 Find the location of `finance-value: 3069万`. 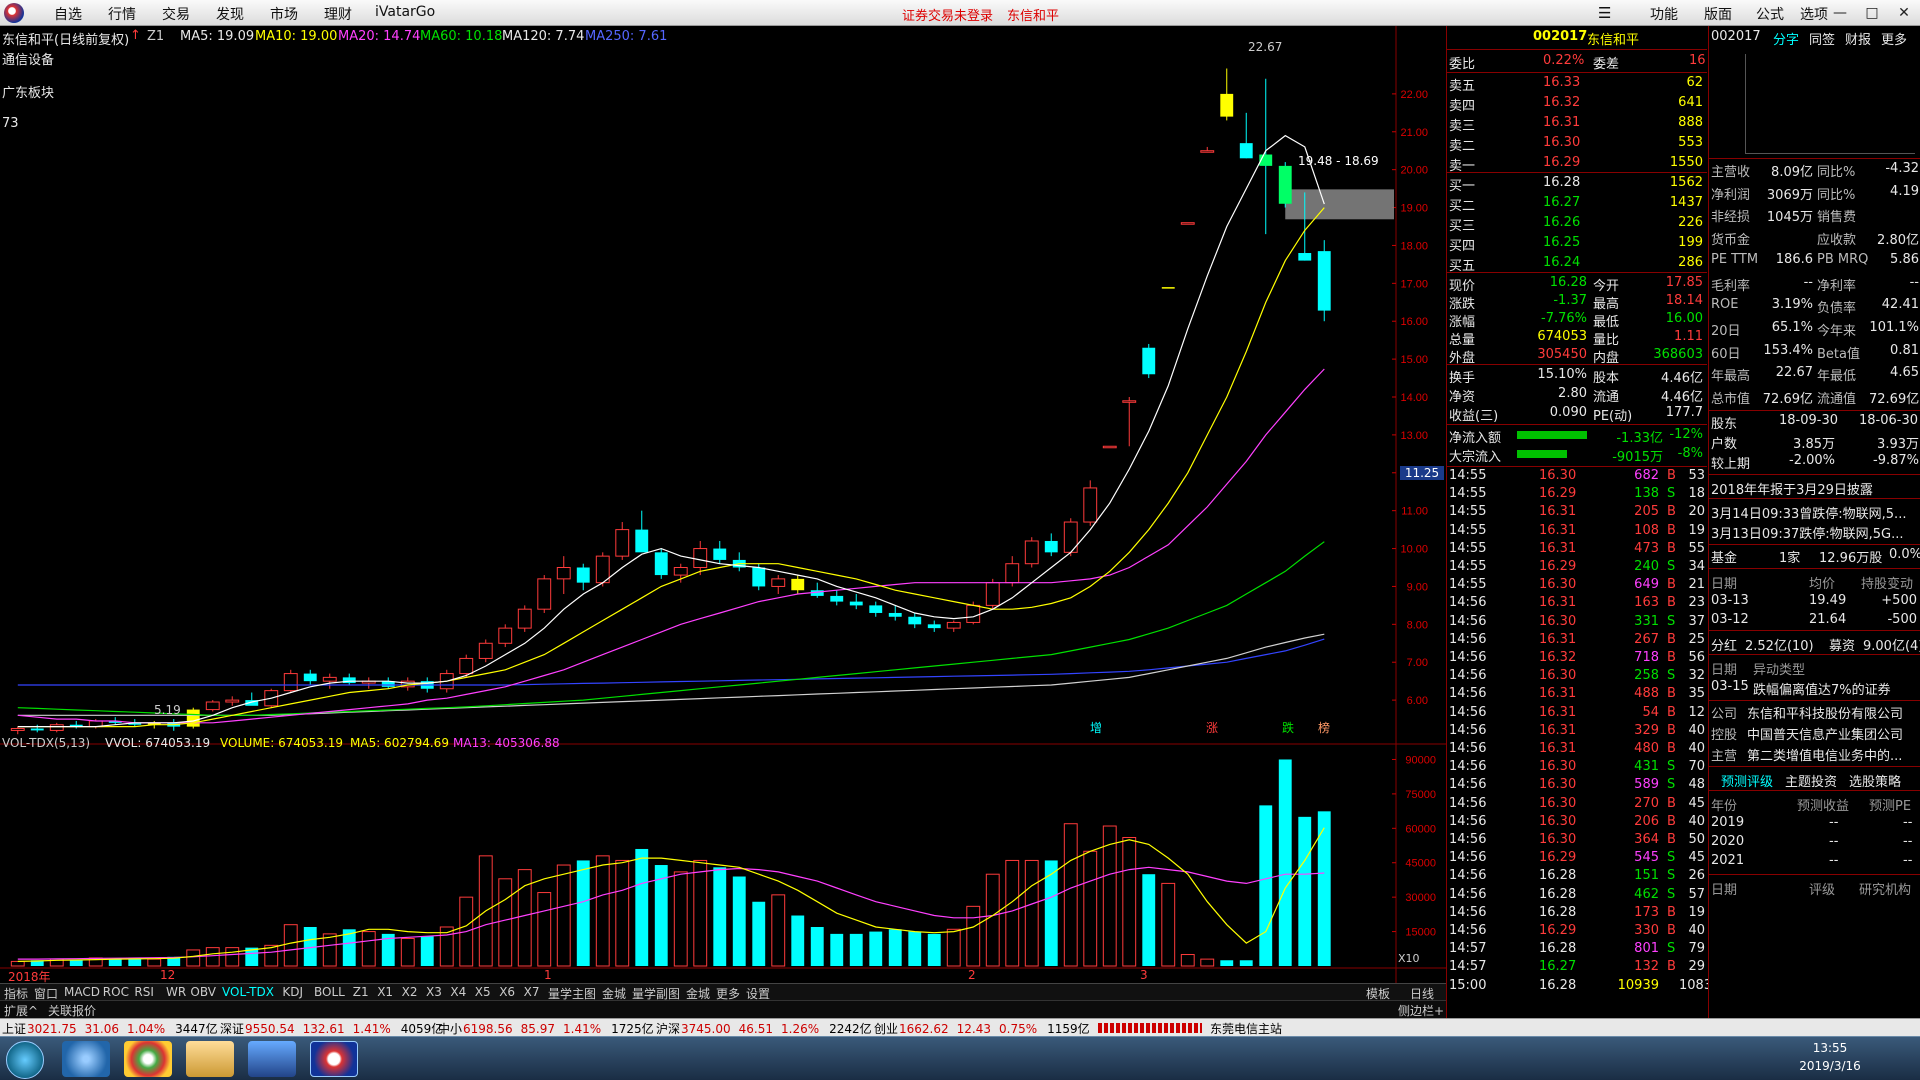

finance-value: 3069万 is located at coordinates (1789, 195).